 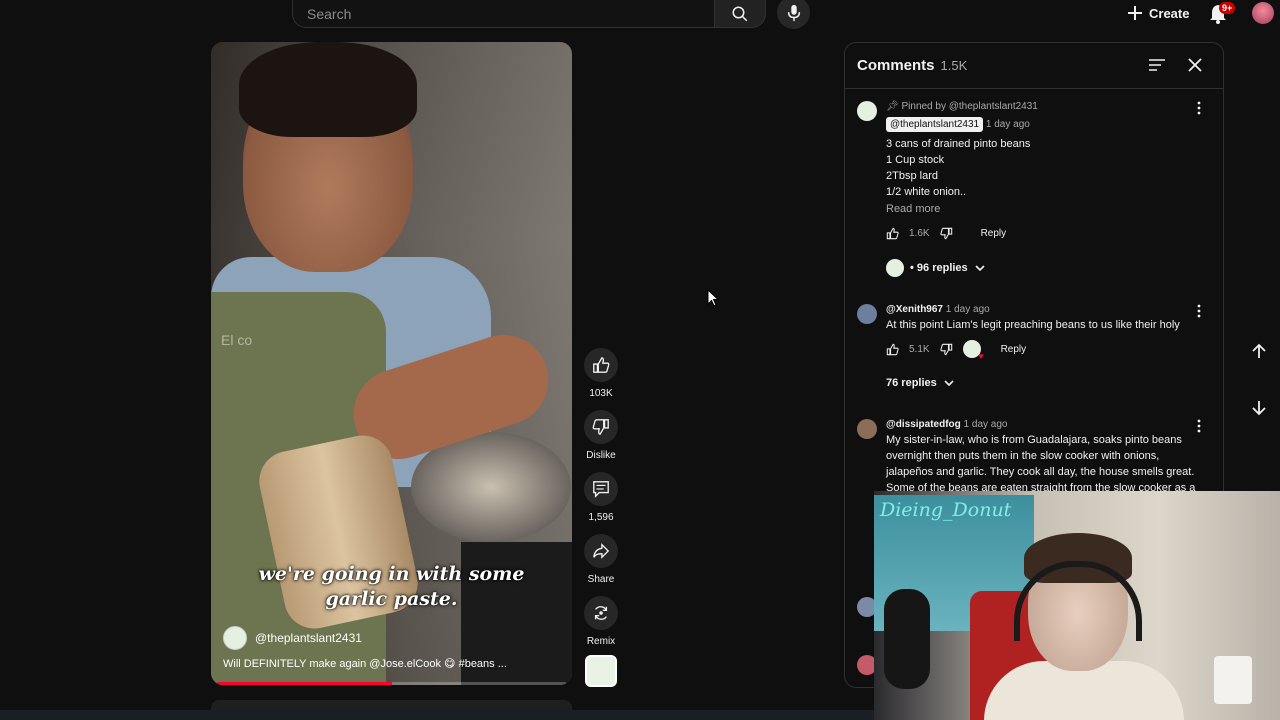 I want to click on user-avatar, so click(x=1263, y=13).